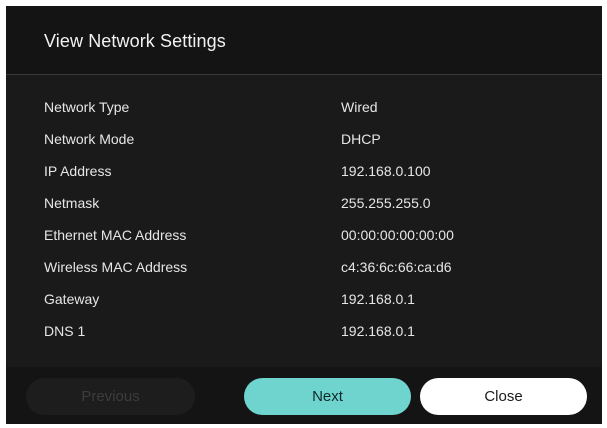  What do you see at coordinates (65, 331) in the screenshot?
I see `setting-label: DNS 1` at bounding box center [65, 331].